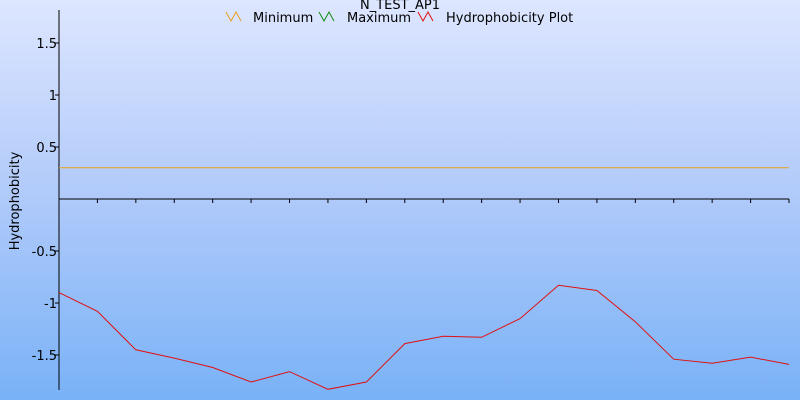 This screenshot has height=400, width=800. Describe the element at coordinates (379, 18) in the screenshot. I see `legend-label: Maximum` at that location.